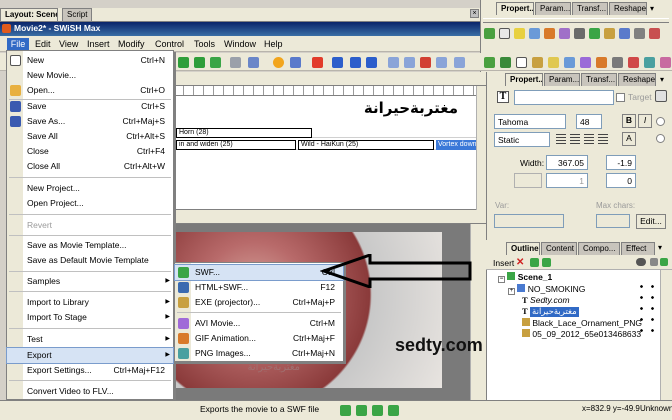 This screenshot has height=420, width=672. What do you see at coordinates (564, 97) in the screenshot?
I see `object-name-field` at bounding box center [564, 97].